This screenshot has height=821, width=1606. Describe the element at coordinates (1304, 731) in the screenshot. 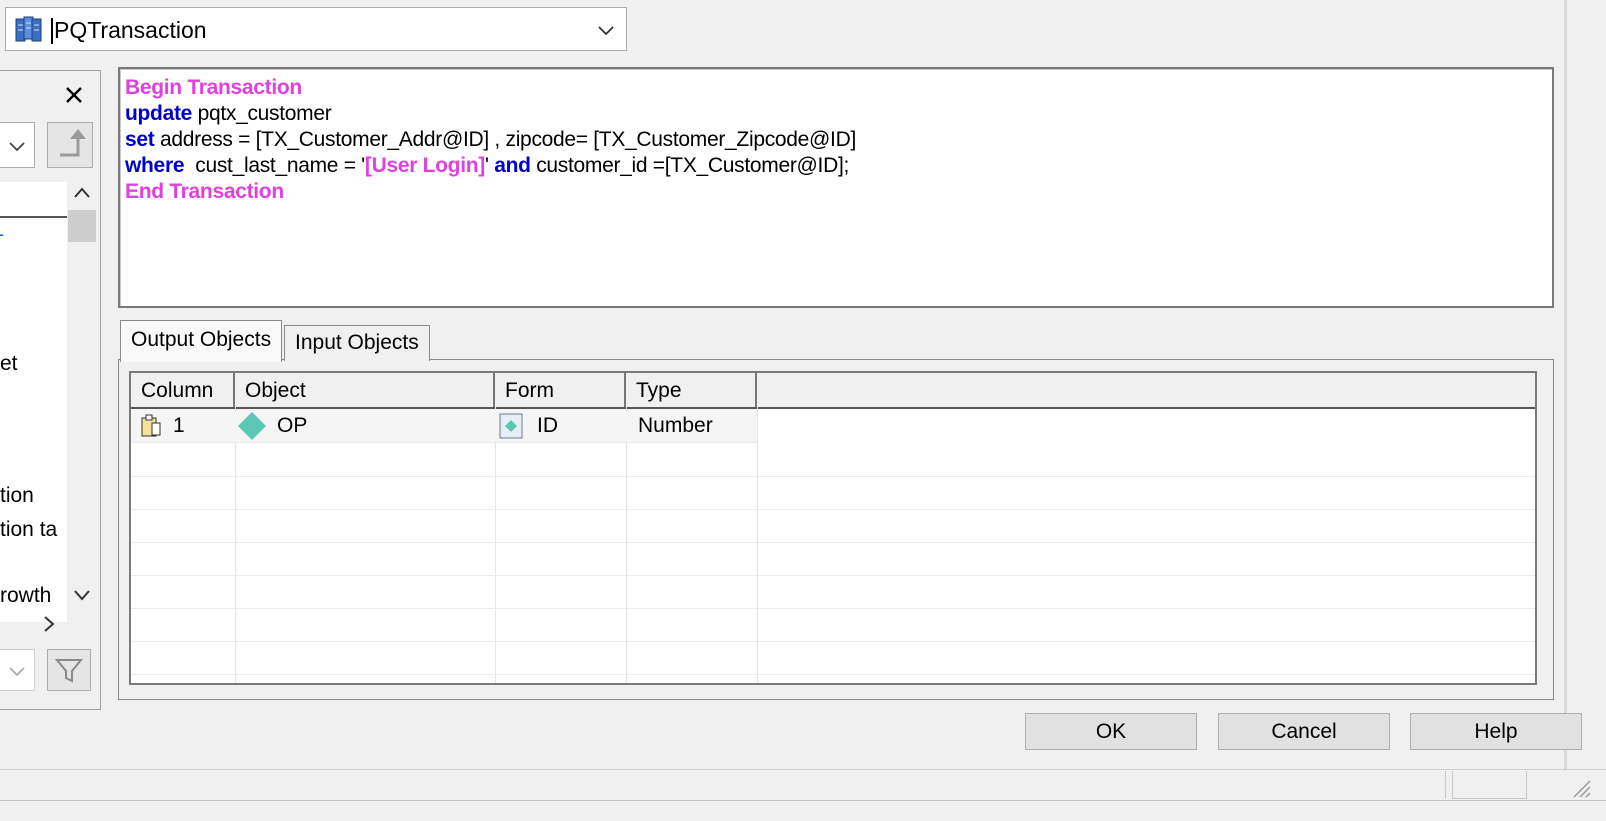

I see `cancel-button: Cancel` at that location.